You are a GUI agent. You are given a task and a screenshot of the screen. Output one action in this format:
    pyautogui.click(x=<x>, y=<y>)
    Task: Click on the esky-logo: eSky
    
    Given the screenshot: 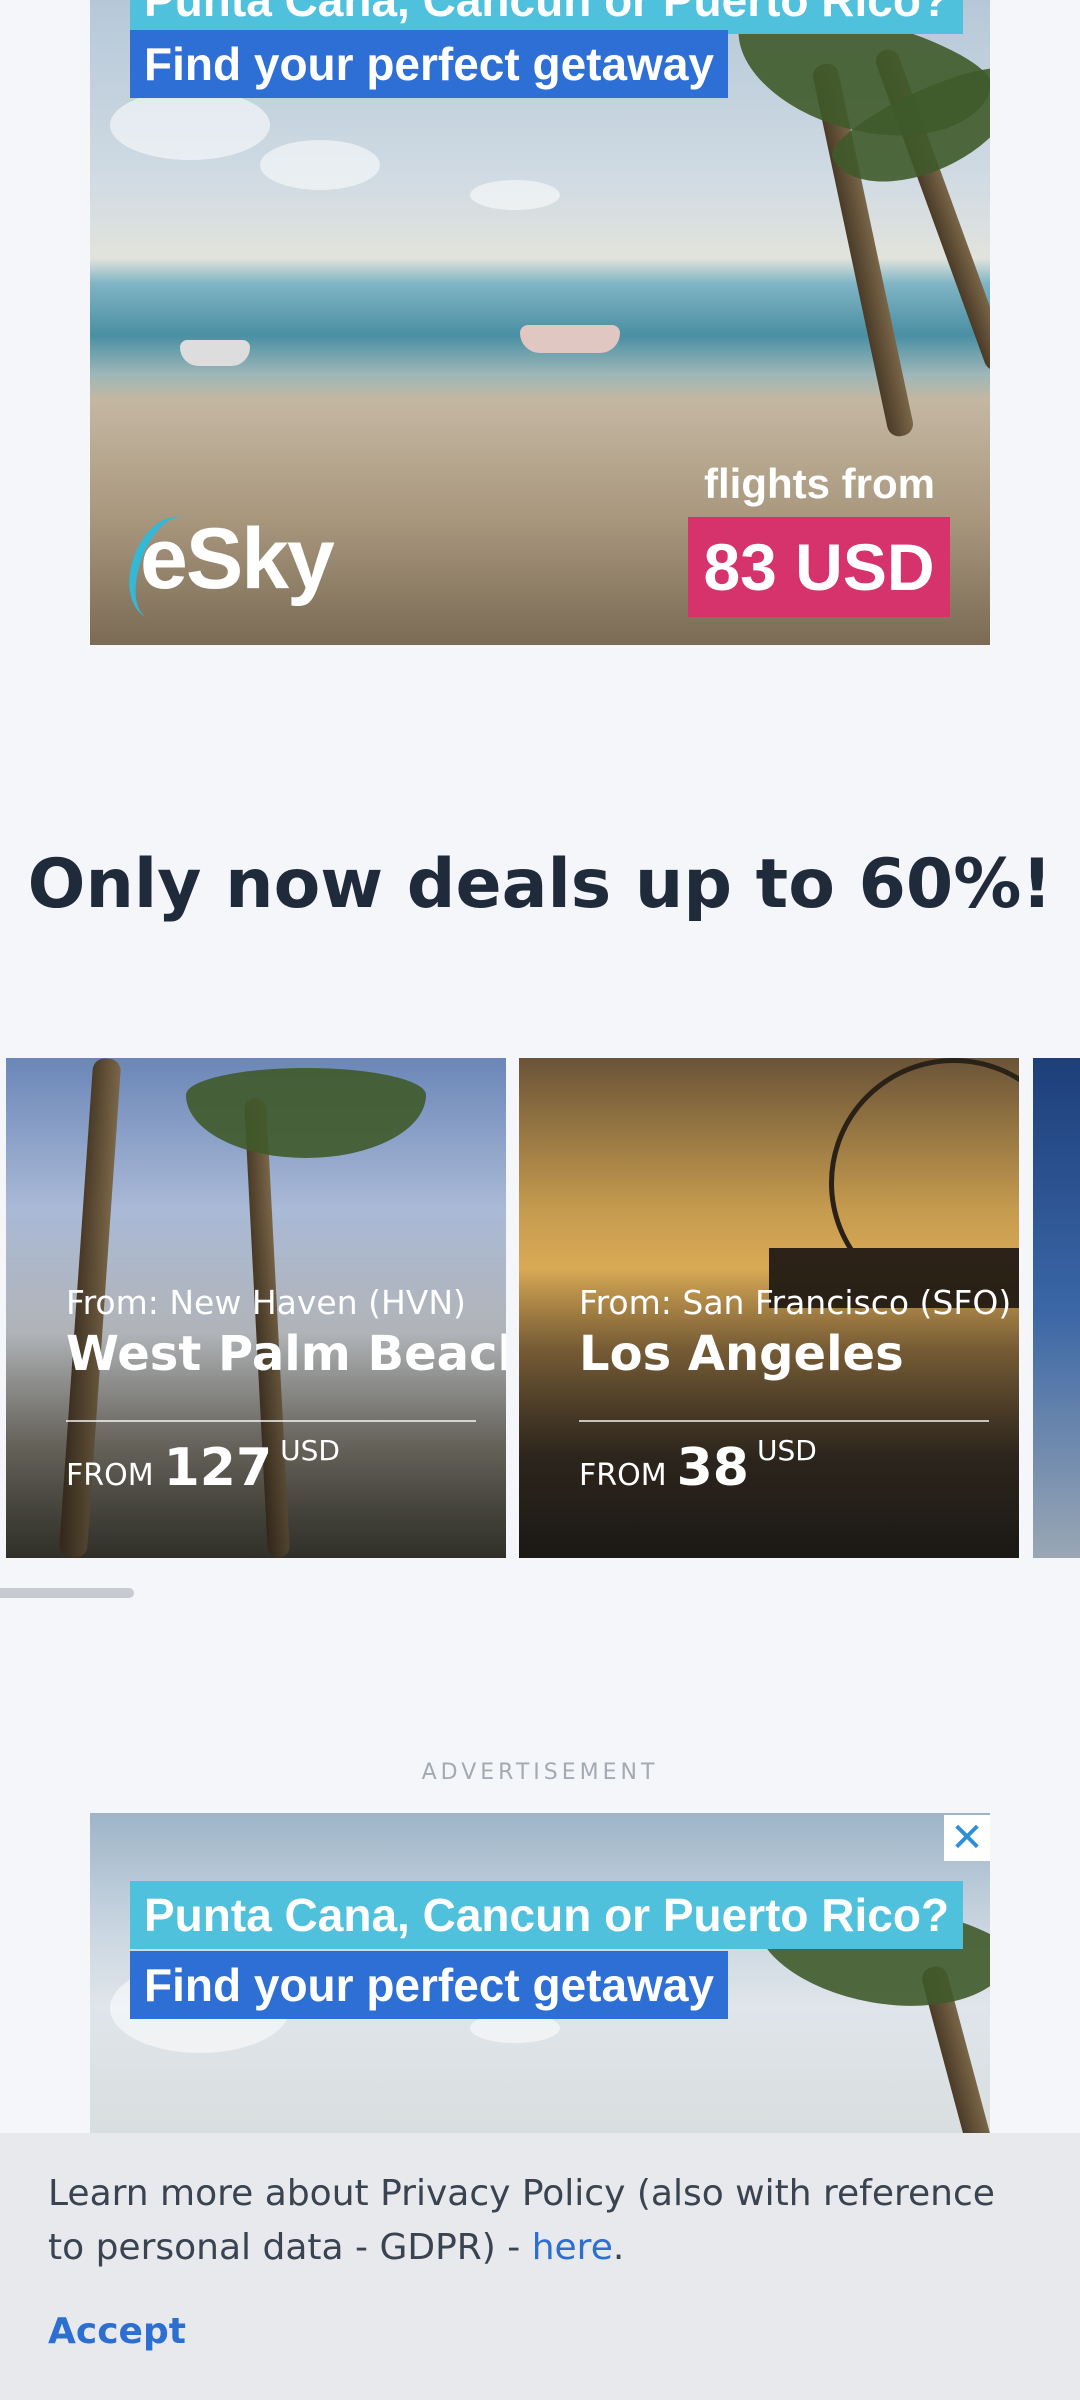 What is the action you would take?
    pyautogui.click(x=237, y=559)
    